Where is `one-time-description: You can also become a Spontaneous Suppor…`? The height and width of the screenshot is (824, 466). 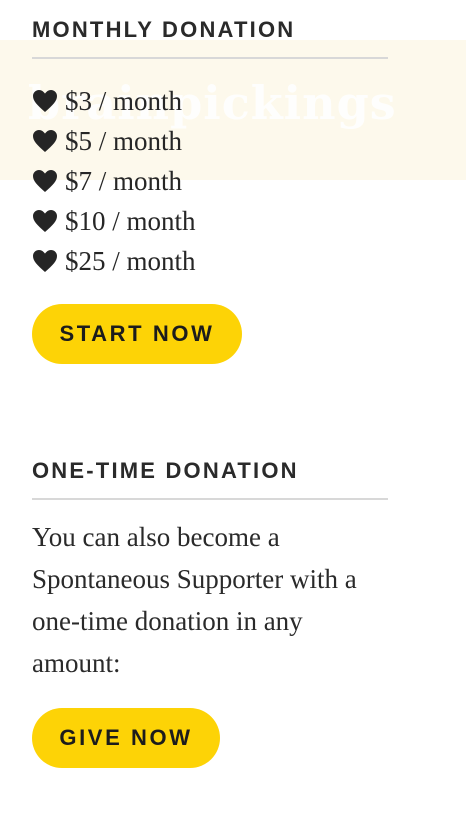
one-time-description: You can also become a Spontaneous Suppor… is located at coordinates (194, 600).